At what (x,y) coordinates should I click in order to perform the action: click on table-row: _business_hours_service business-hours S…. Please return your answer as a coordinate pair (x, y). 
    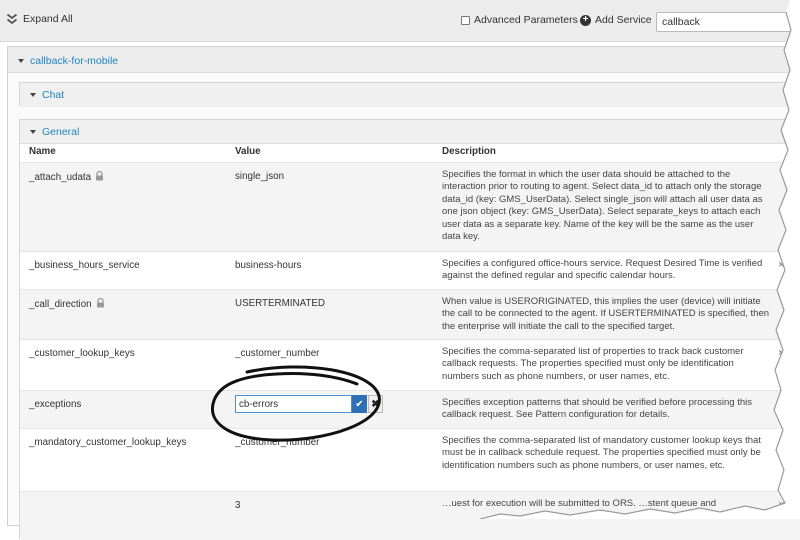
    Looking at the image, I should click on (410, 270).